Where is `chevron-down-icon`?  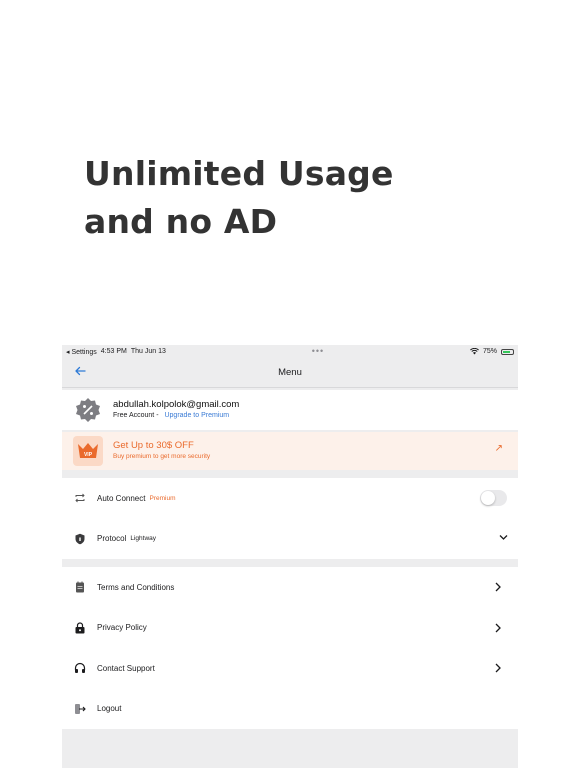 chevron-down-icon is located at coordinates (503, 537).